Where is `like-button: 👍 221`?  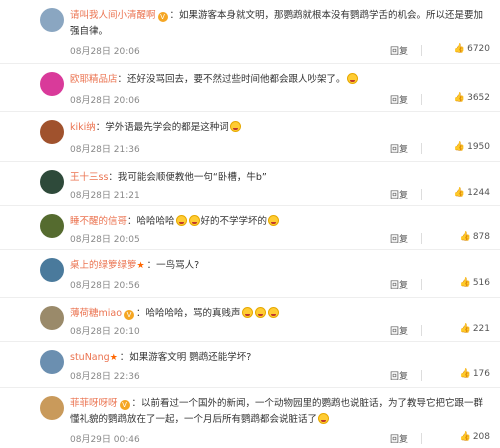 like-button: 👍 221 is located at coordinates (458, 329).